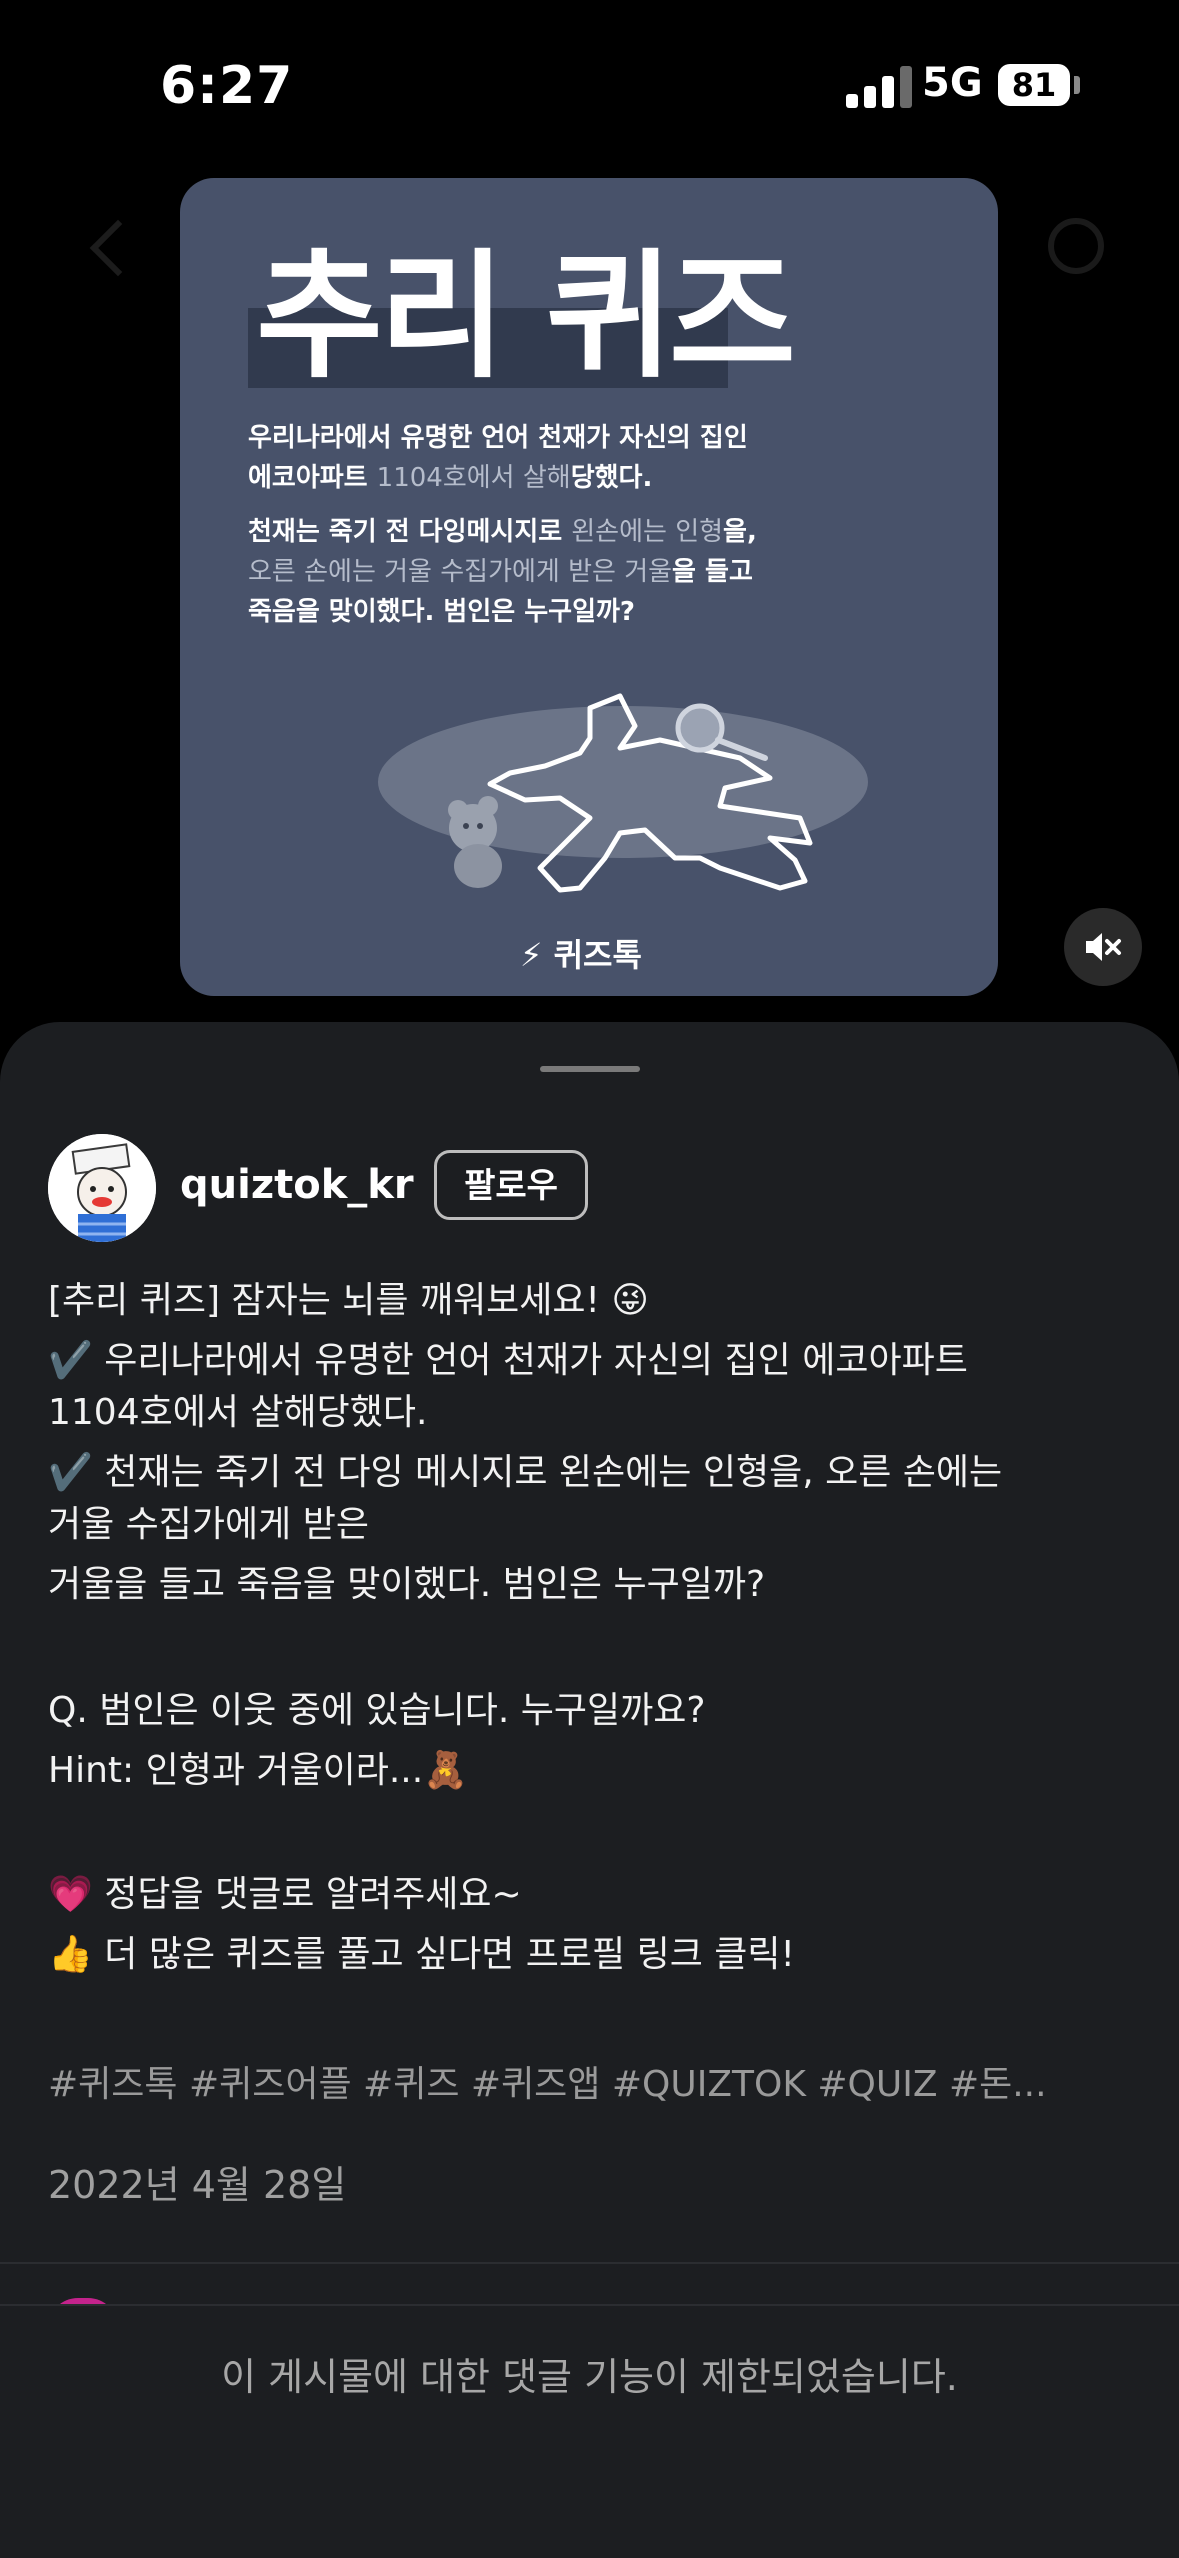 Image resolution: width=1179 pixels, height=2558 pixels. What do you see at coordinates (1077, 85) in the screenshot?
I see `battery-tip` at bounding box center [1077, 85].